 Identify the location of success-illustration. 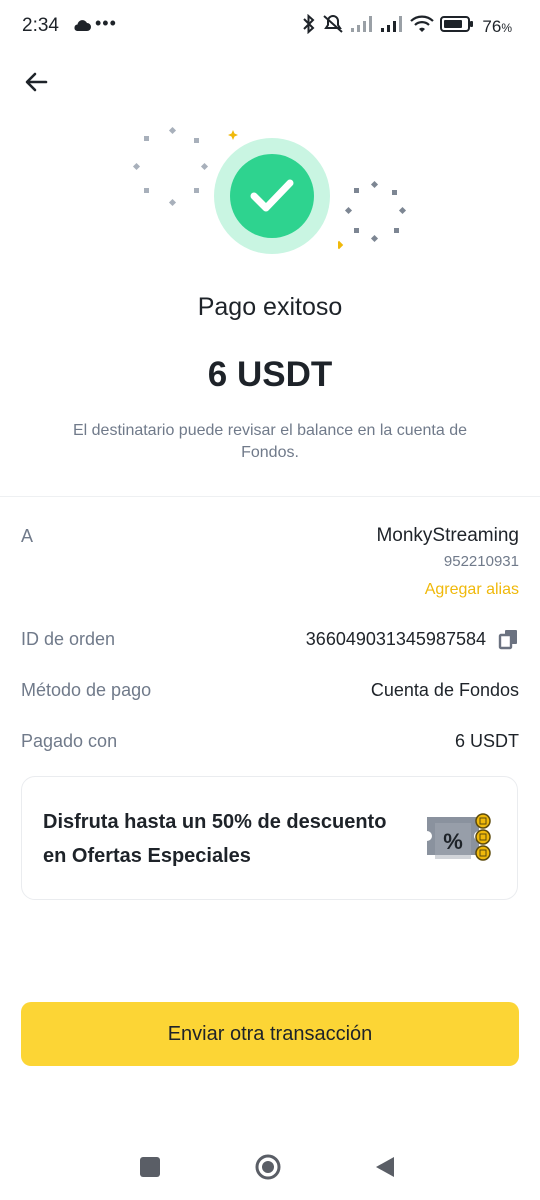
(270, 185).